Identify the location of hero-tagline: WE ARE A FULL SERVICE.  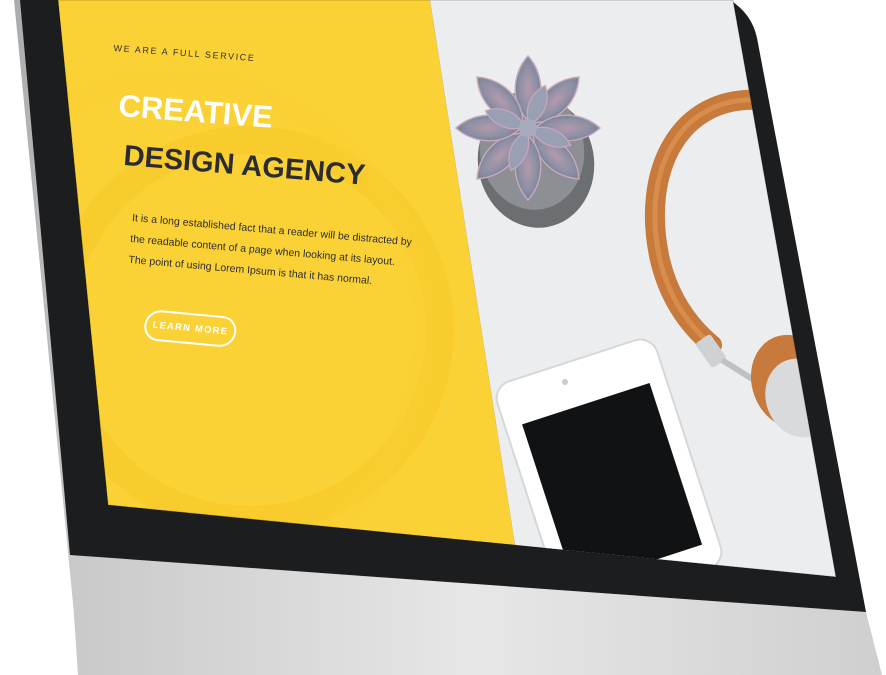
(184, 53).